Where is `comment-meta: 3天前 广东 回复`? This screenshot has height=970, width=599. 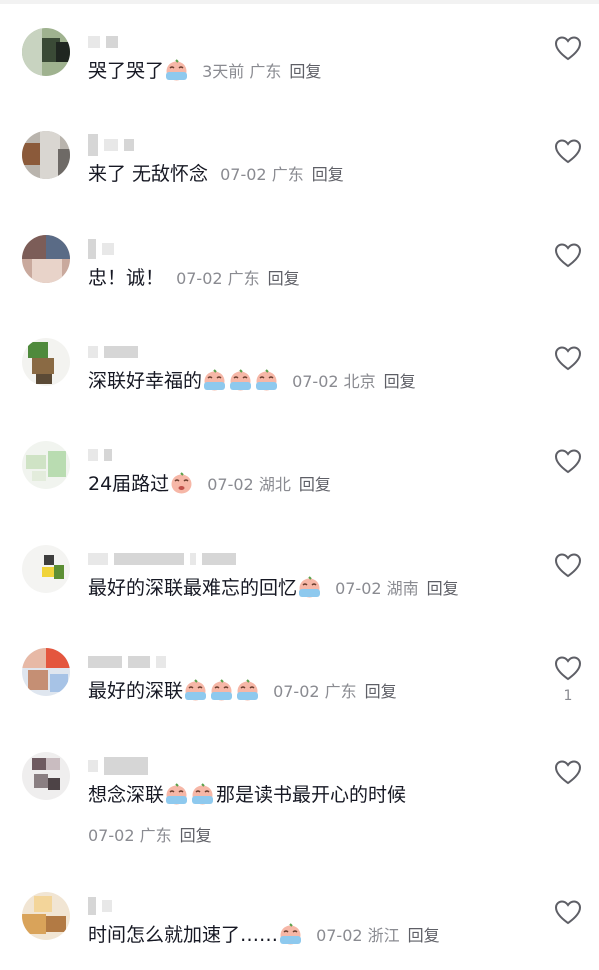 comment-meta: 3天前 广东 回复 is located at coordinates (262, 71).